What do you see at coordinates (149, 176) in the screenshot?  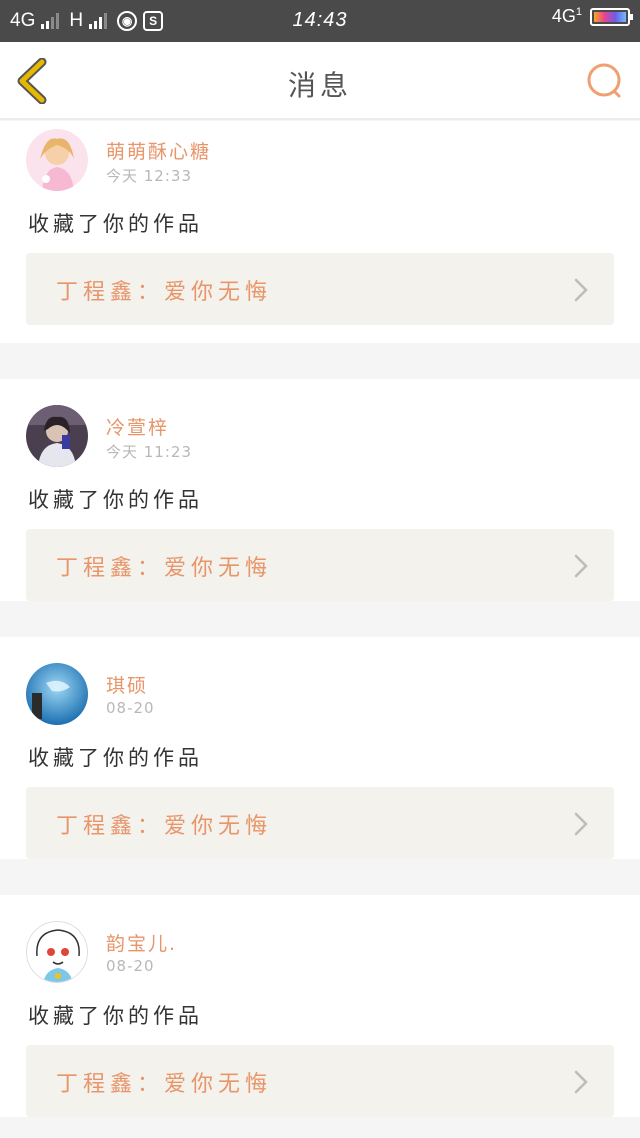 I see `message-time: 今天 12:33` at bounding box center [149, 176].